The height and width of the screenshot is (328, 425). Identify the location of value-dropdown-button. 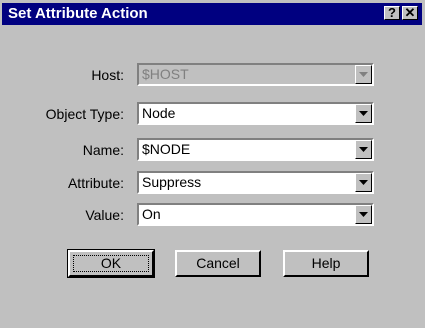
(363, 214).